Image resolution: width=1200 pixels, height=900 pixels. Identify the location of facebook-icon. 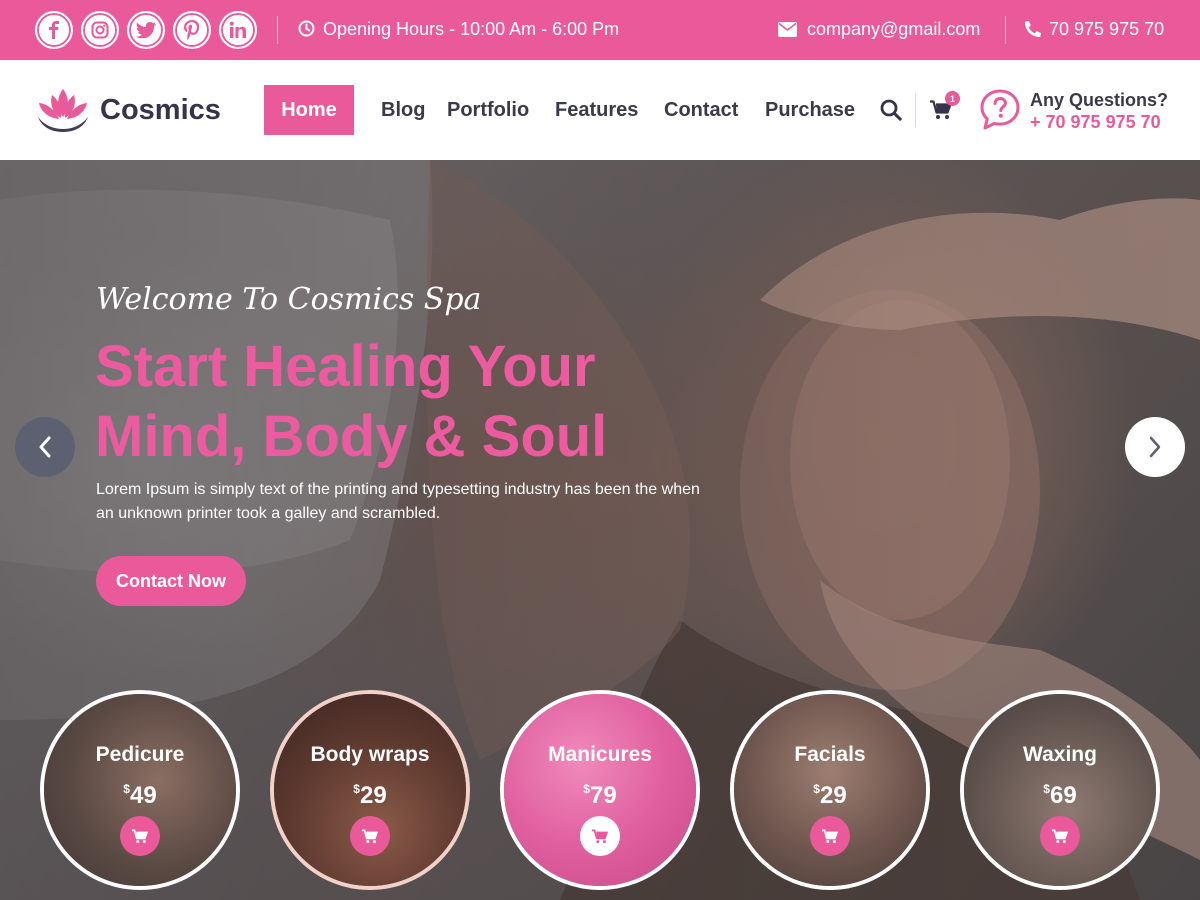
(54, 30).